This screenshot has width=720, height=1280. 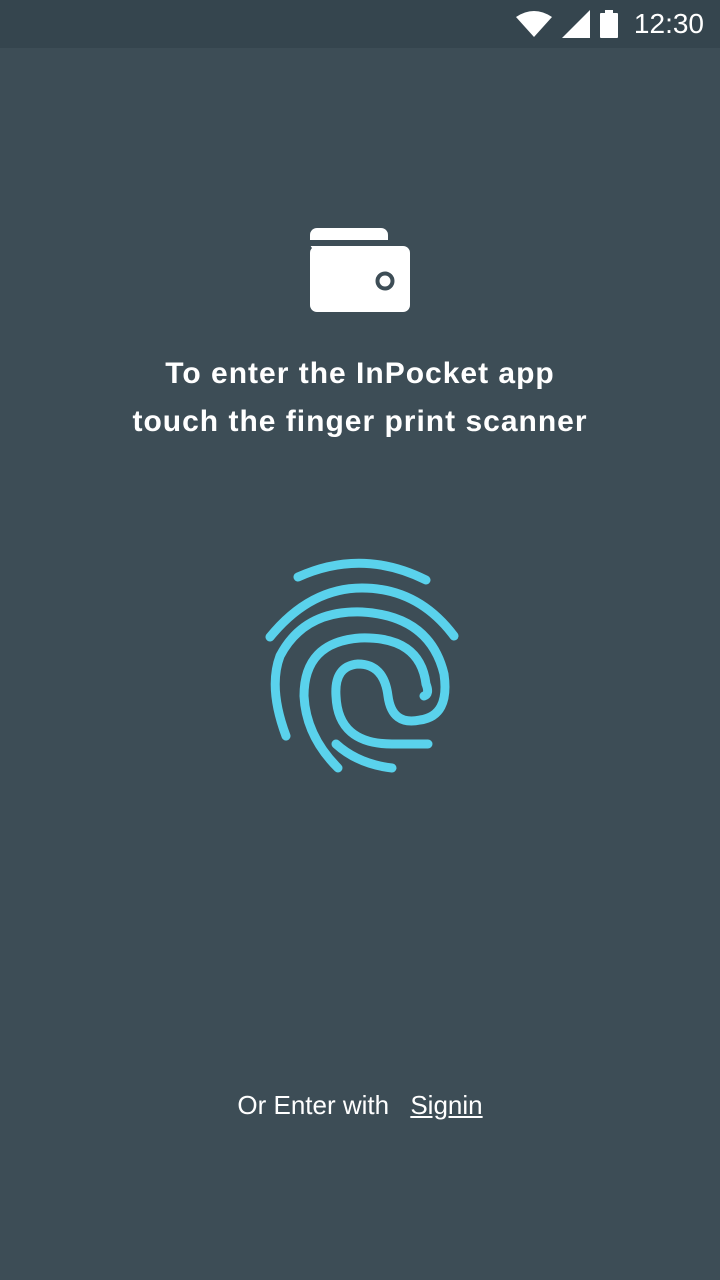 What do you see at coordinates (533, 24) in the screenshot?
I see `wifi-icon` at bounding box center [533, 24].